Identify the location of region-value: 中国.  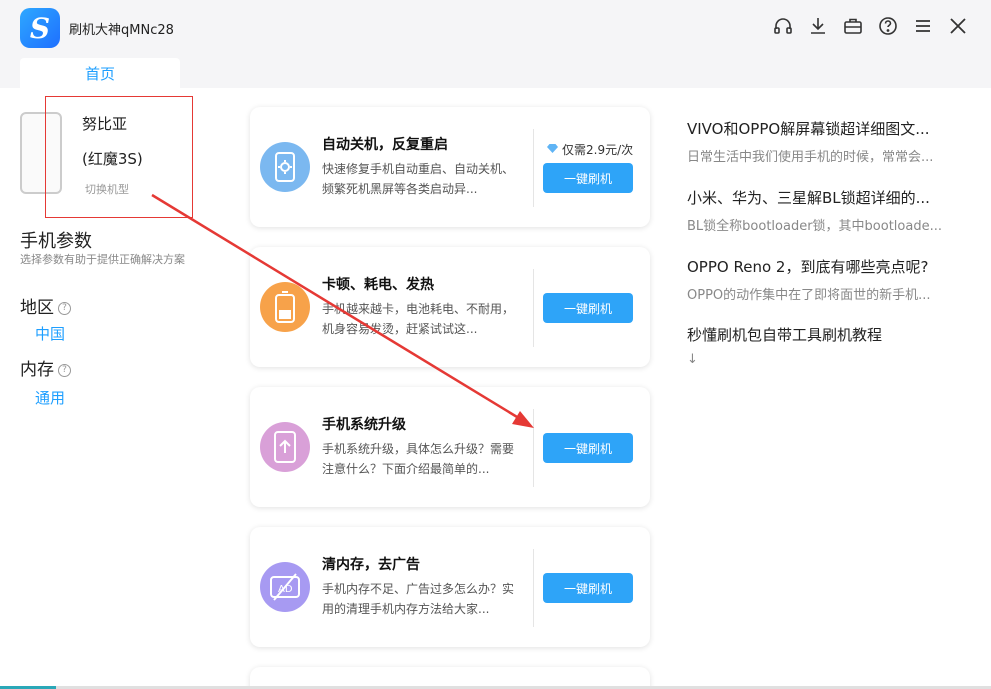
(50, 333).